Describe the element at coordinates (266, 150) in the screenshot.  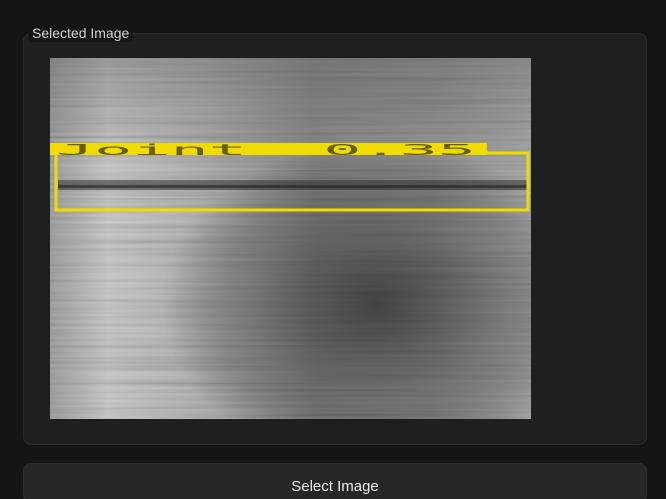
I see `detection-label-text: Joint 0.35` at that location.